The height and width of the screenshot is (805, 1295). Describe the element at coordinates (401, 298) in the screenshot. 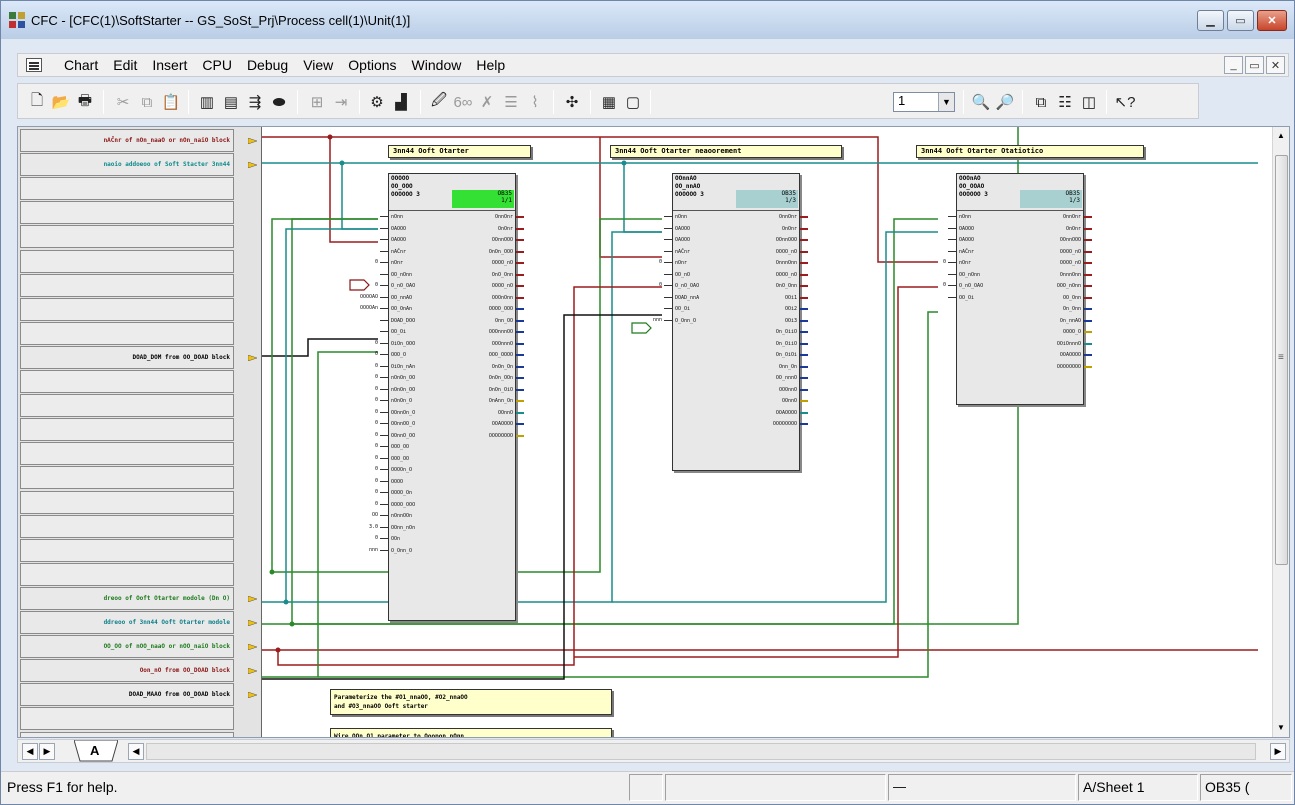

I see `block-input-pin: OO_nnAO` at that location.